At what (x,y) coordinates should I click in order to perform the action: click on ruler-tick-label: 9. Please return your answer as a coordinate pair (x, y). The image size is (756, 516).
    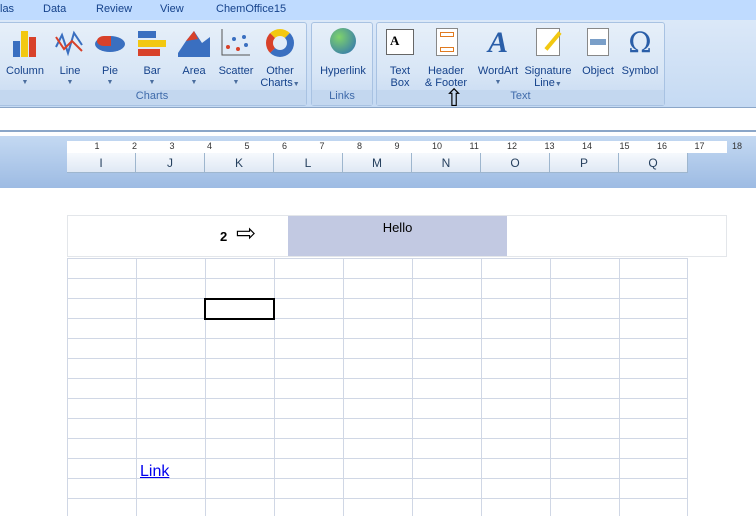
    Looking at the image, I should click on (397, 146).